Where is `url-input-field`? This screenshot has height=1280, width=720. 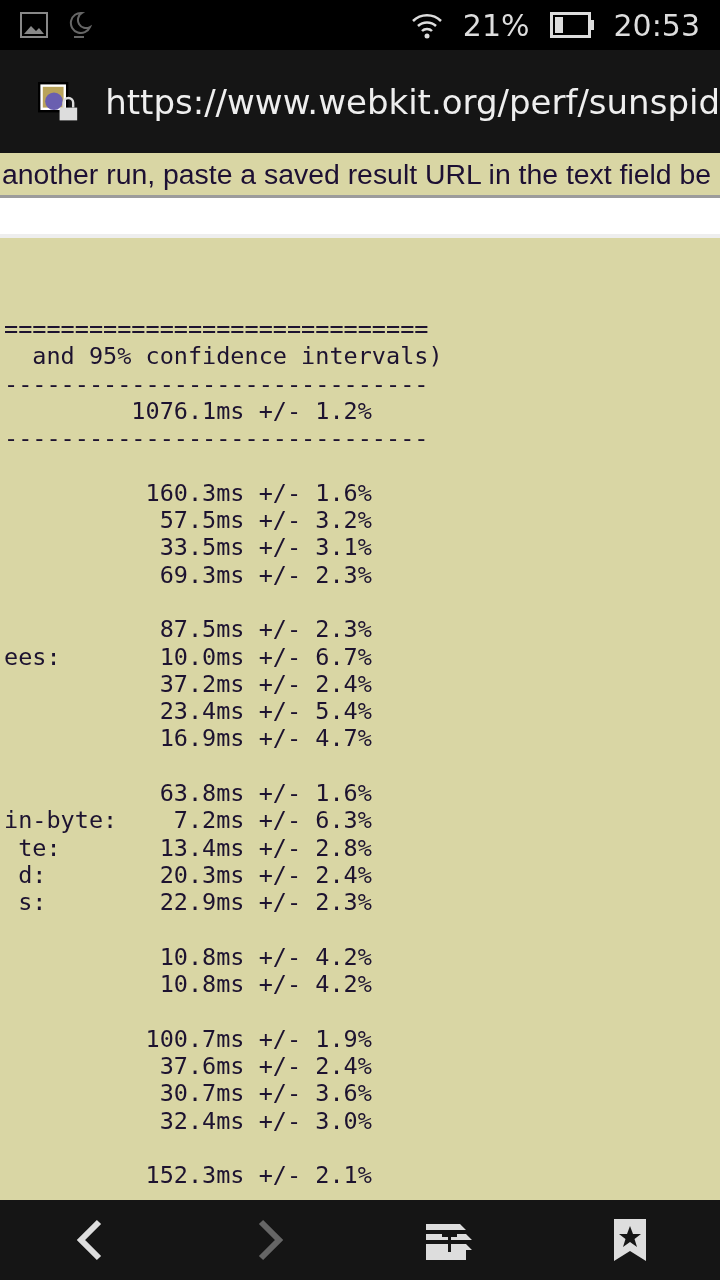 url-input-field is located at coordinates (360, 218).